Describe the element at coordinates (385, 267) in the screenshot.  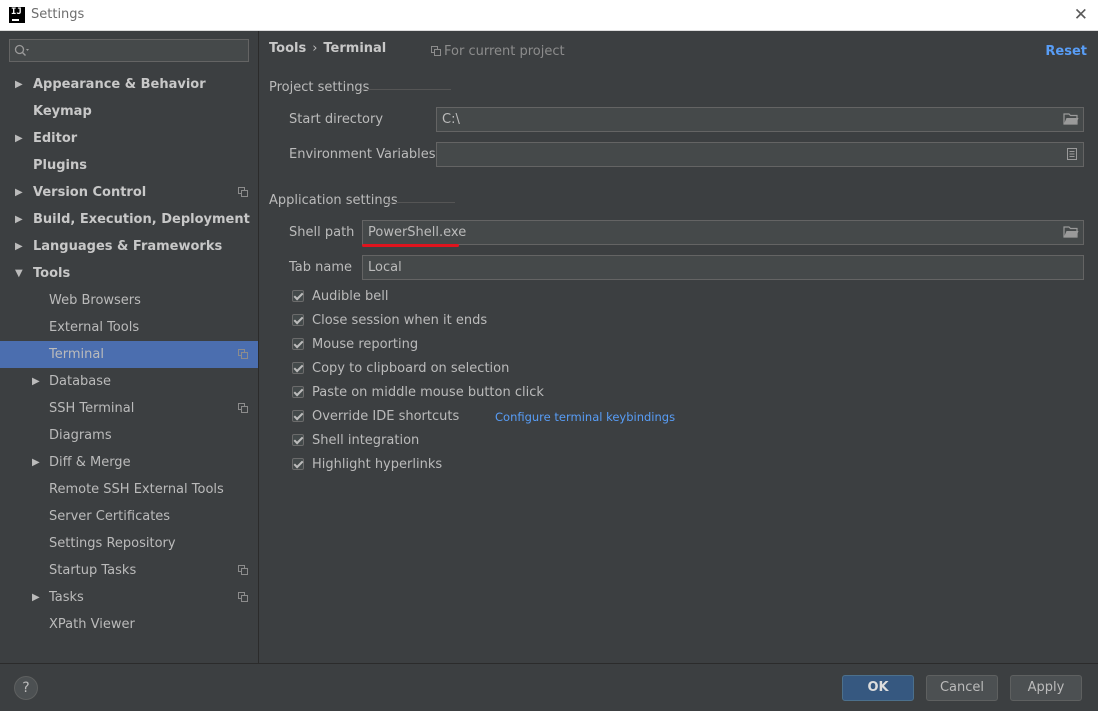
I see `tab-name-value: Local` at that location.